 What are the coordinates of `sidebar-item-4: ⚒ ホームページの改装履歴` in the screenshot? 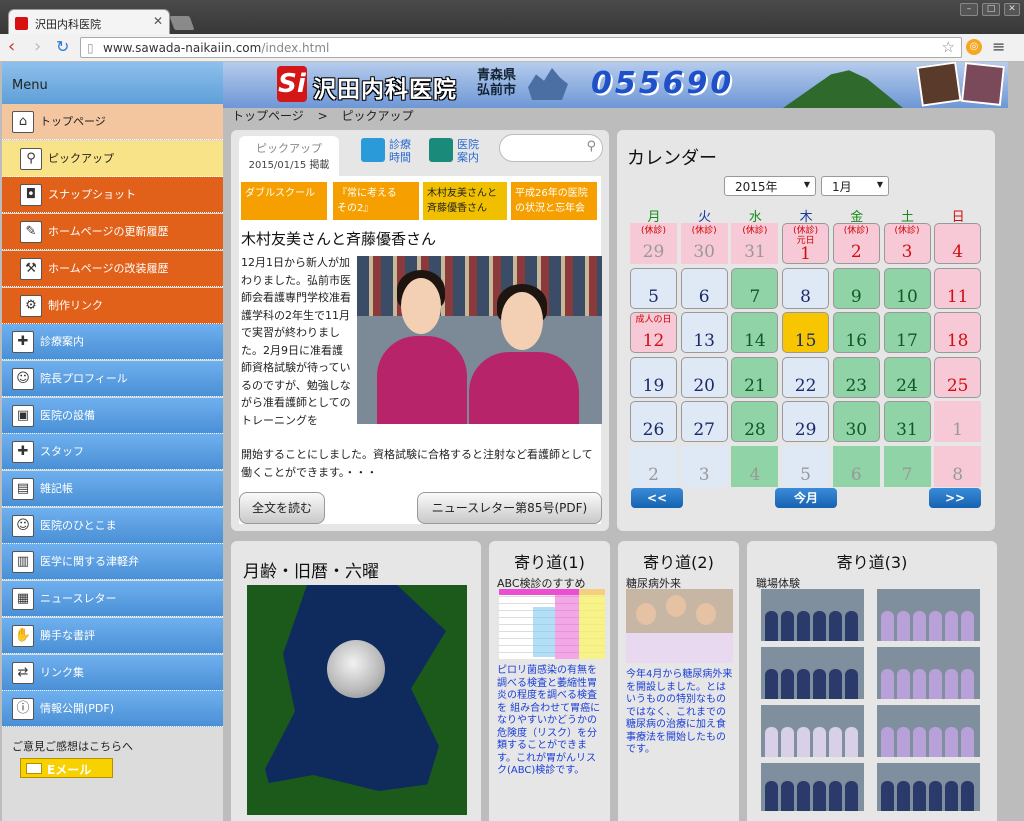 It's located at (112, 268).